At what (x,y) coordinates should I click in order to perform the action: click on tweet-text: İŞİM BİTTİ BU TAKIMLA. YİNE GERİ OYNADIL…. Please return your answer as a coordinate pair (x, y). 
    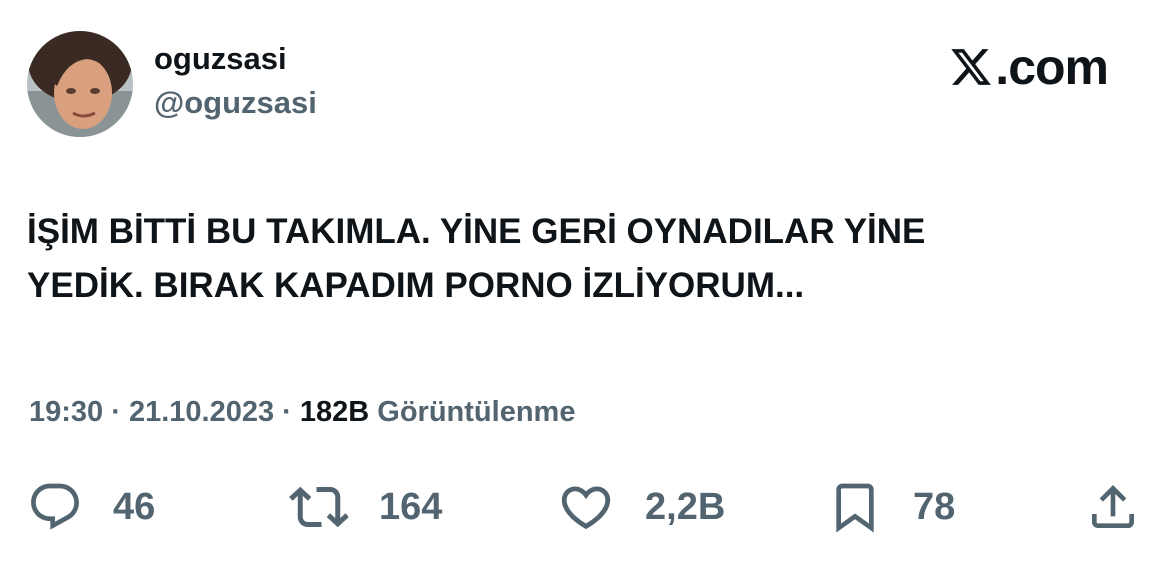
    Looking at the image, I should click on (476, 258).